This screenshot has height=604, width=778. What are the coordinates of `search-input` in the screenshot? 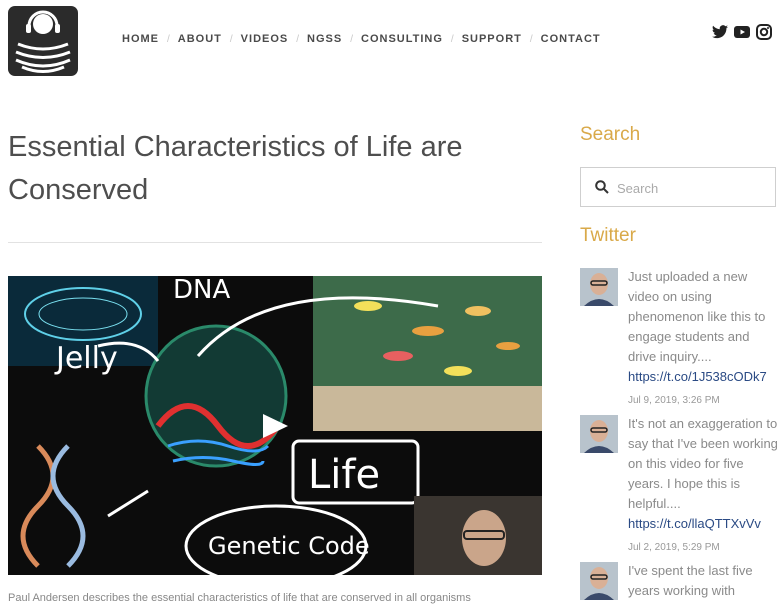 It's located at (692, 188).